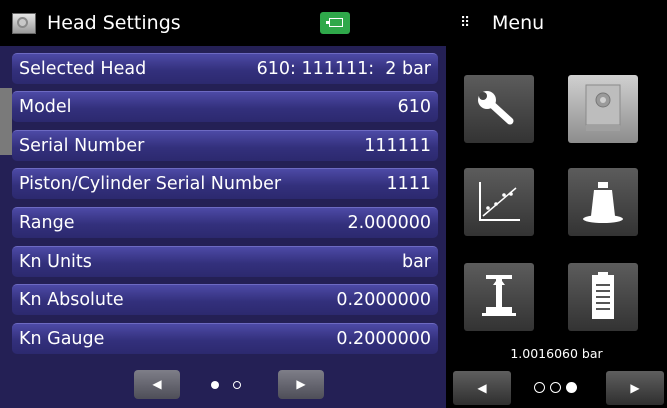 This screenshot has height=408, width=667. I want to click on menu-page-dot-active, so click(571, 387).